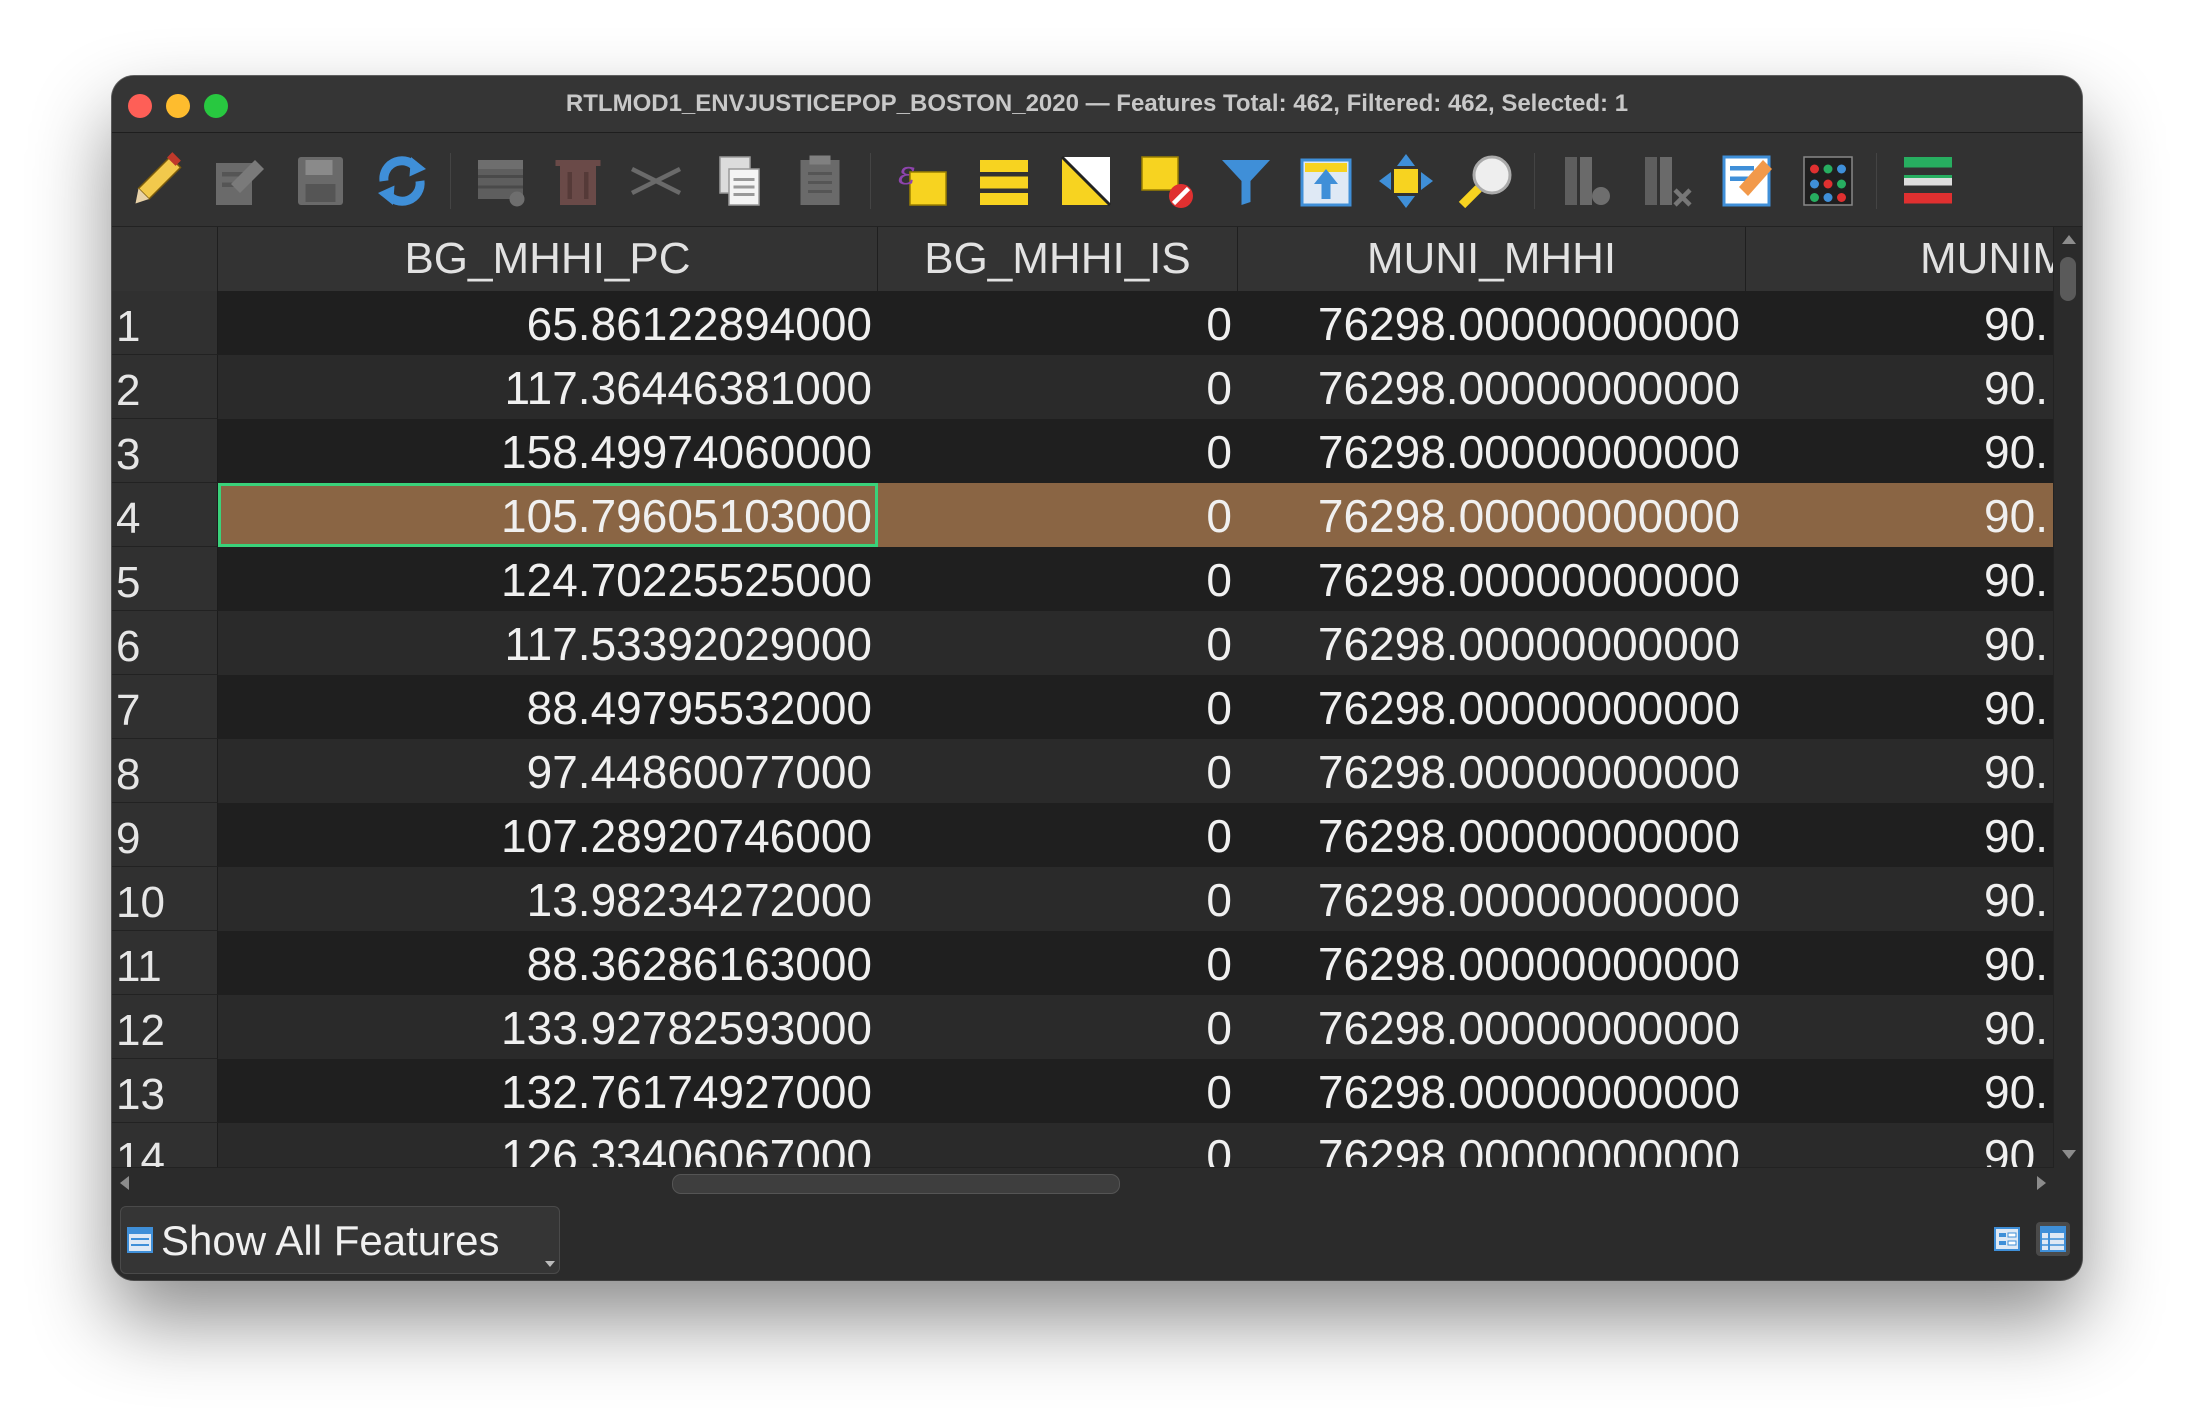 The height and width of the screenshot is (1428, 2194). Describe the element at coordinates (340, 1240) in the screenshot. I see `feature-filter-dropdown: Show All Features` at that location.